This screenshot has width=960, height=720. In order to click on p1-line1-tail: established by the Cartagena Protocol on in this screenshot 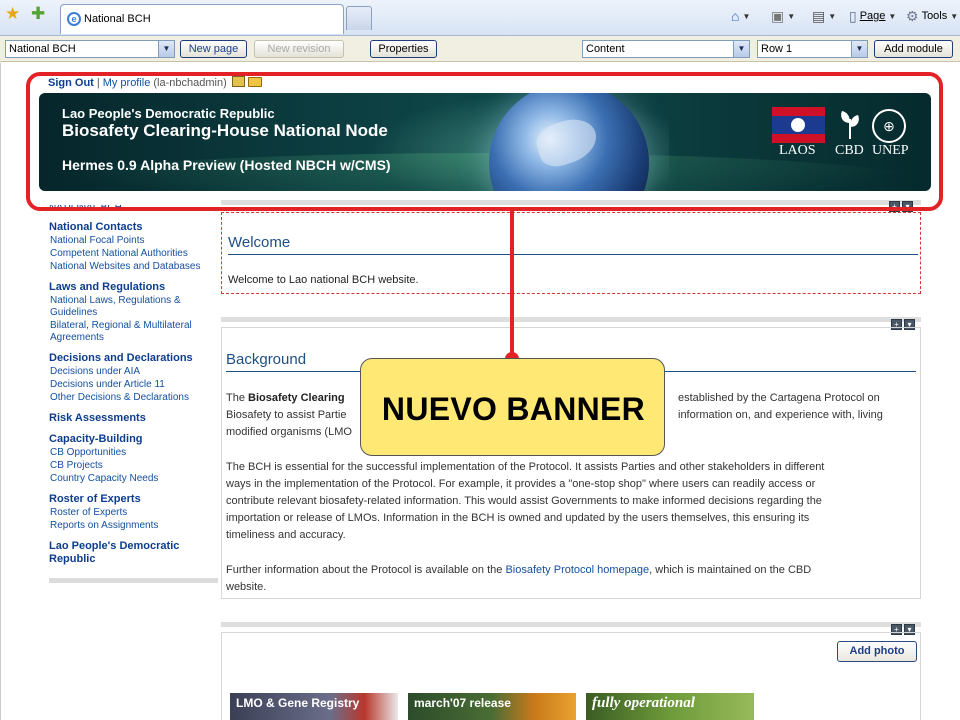, I will do `click(779, 398)`.